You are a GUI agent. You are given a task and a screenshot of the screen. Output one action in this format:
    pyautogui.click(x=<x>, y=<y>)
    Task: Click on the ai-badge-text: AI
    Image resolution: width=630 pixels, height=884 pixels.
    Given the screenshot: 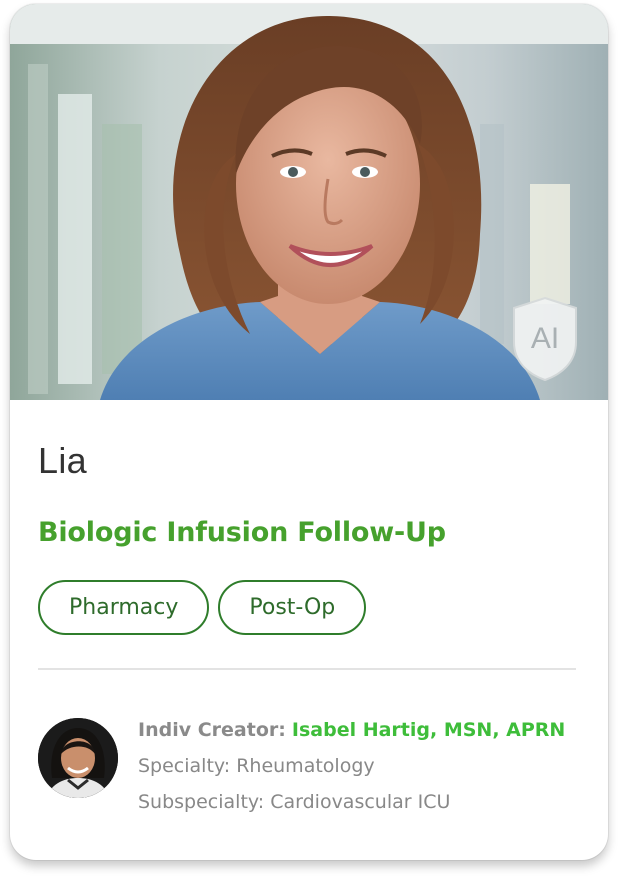 What is the action you would take?
    pyautogui.click(x=545, y=338)
    